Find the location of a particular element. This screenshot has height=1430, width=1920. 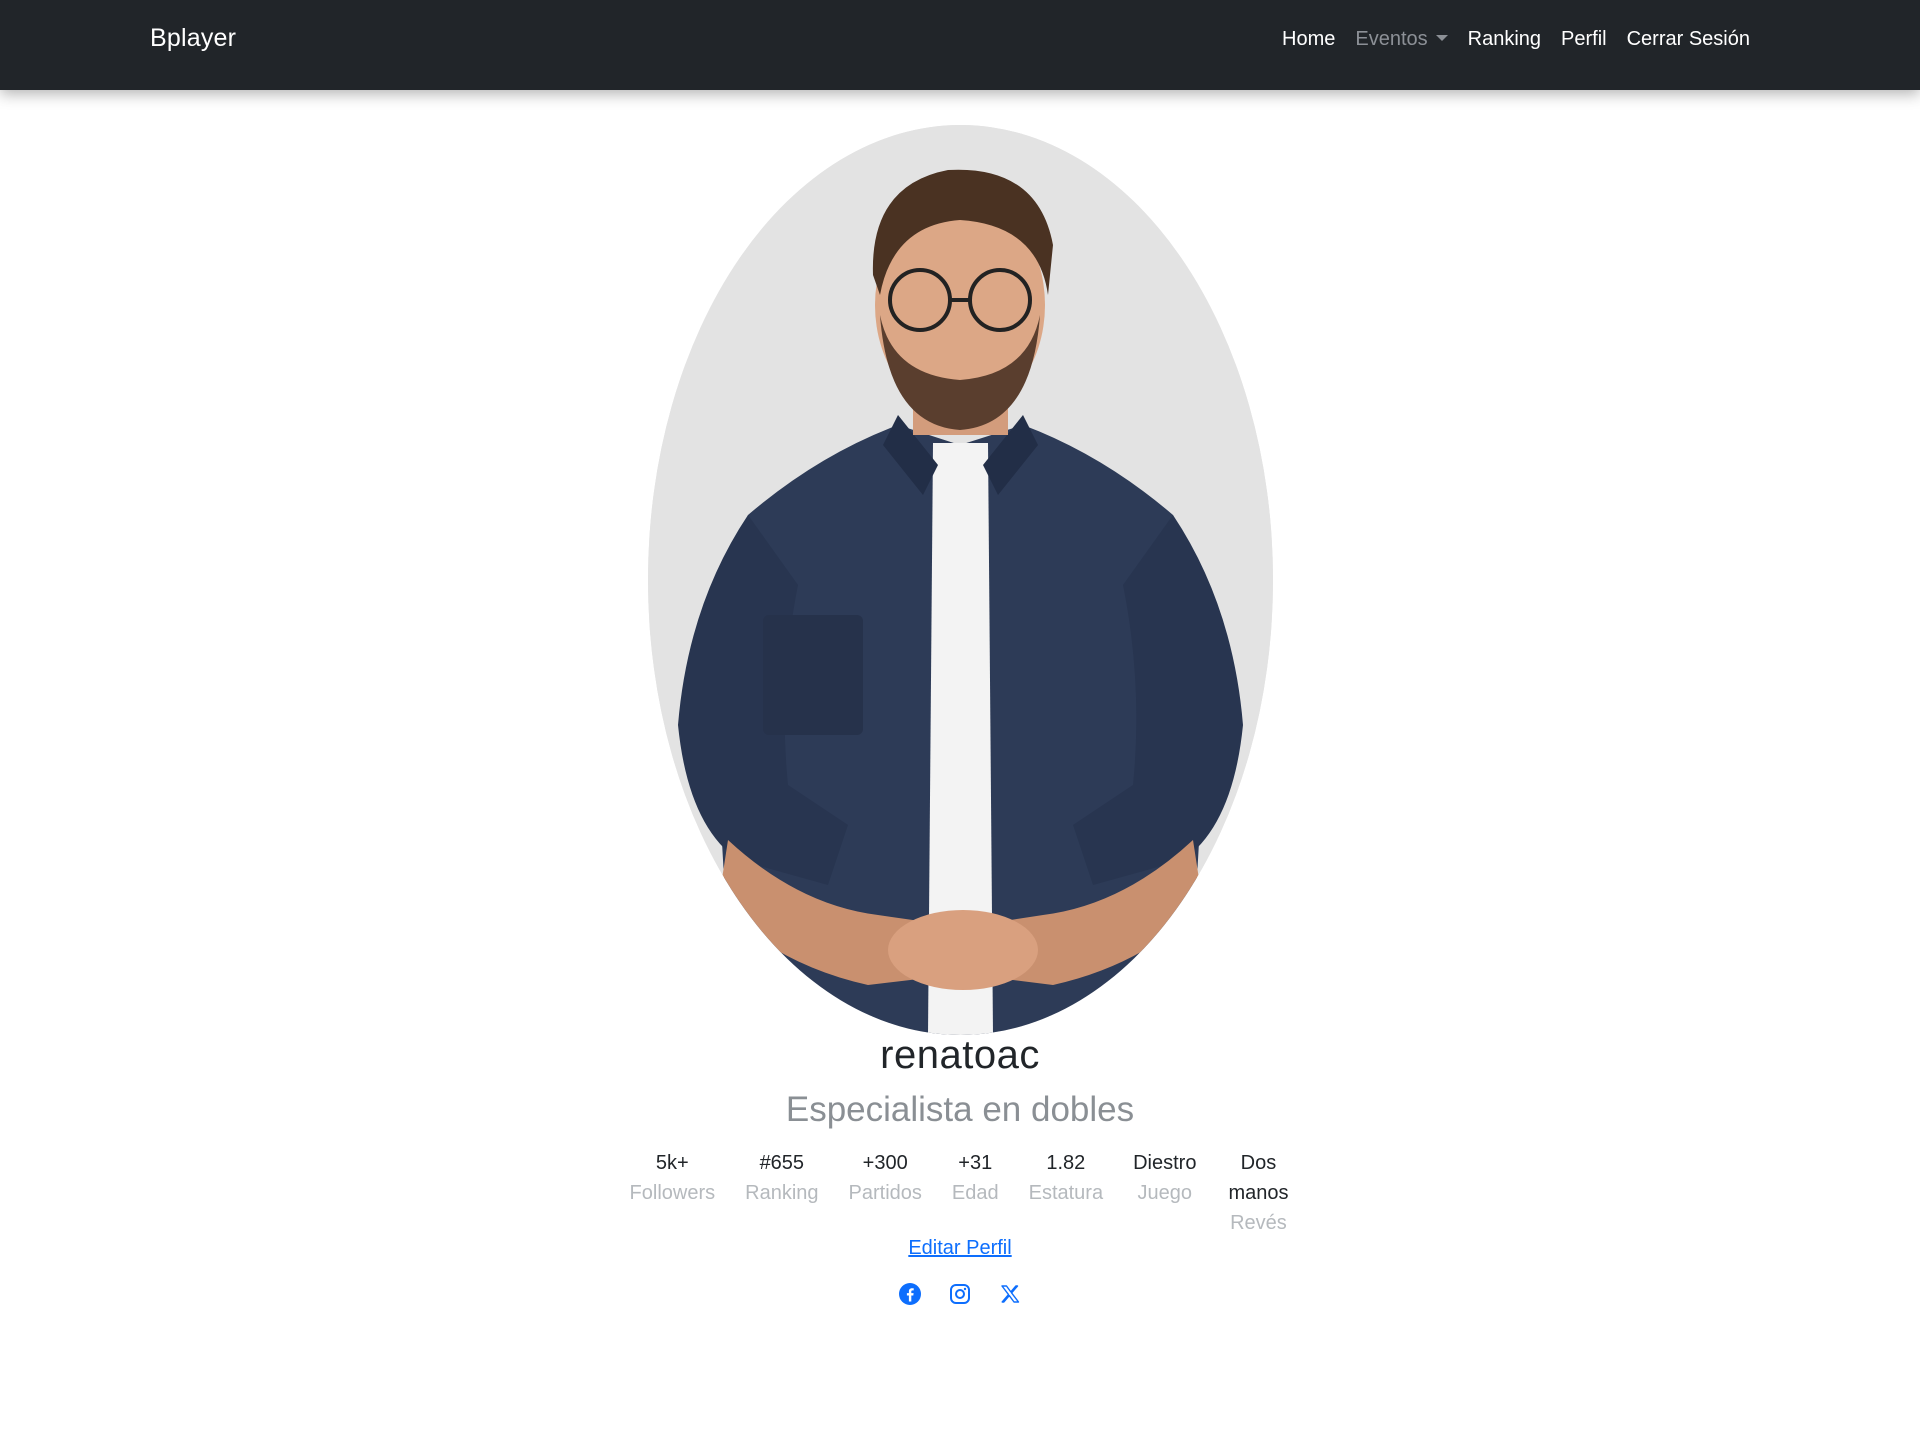

stat-estatura: 1.82 Estatura is located at coordinates (1066, 1193).